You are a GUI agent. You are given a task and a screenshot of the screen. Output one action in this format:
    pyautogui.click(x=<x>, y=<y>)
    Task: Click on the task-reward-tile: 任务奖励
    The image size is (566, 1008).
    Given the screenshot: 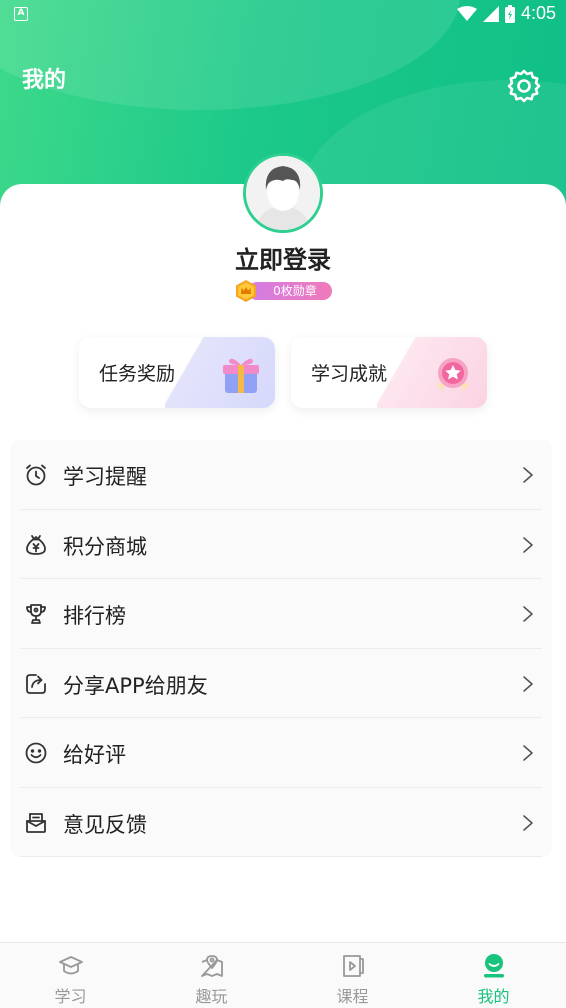 What is the action you would take?
    pyautogui.click(x=177, y=372)
    